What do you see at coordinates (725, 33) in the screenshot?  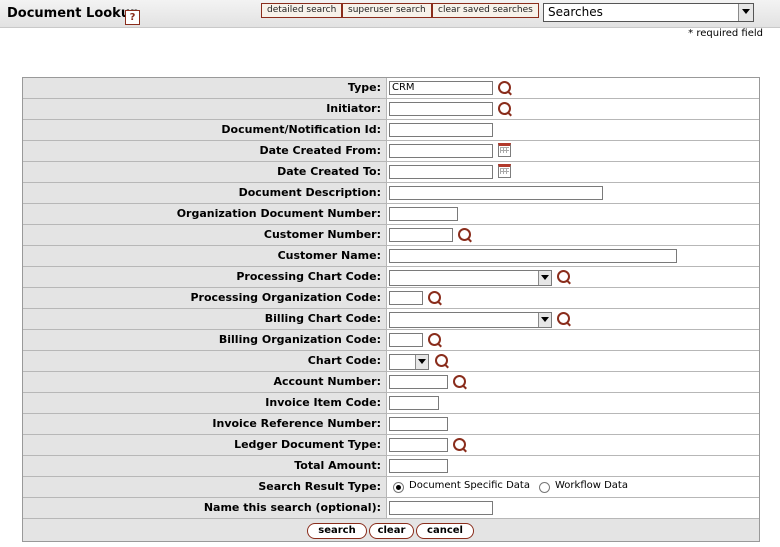 I see `required-field-note: * required field` at bounding box center [725, 33].